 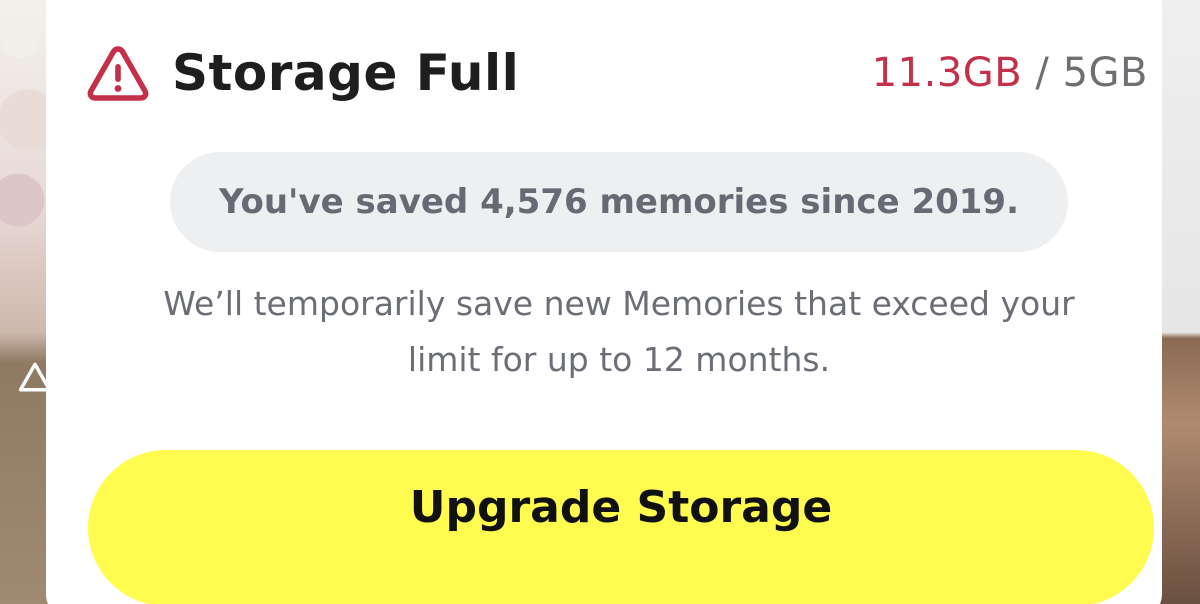 What do you see at coordinates (118, 73) in the screenshot?
I see `warning-triangle-icon` at bounding box center [118, 73].